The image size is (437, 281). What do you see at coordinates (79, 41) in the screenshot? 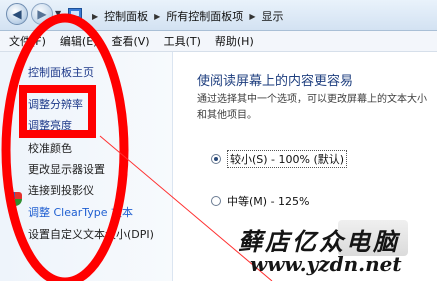
I see `menu-edit: 编辑(E)` at bounding box center [79, 41].